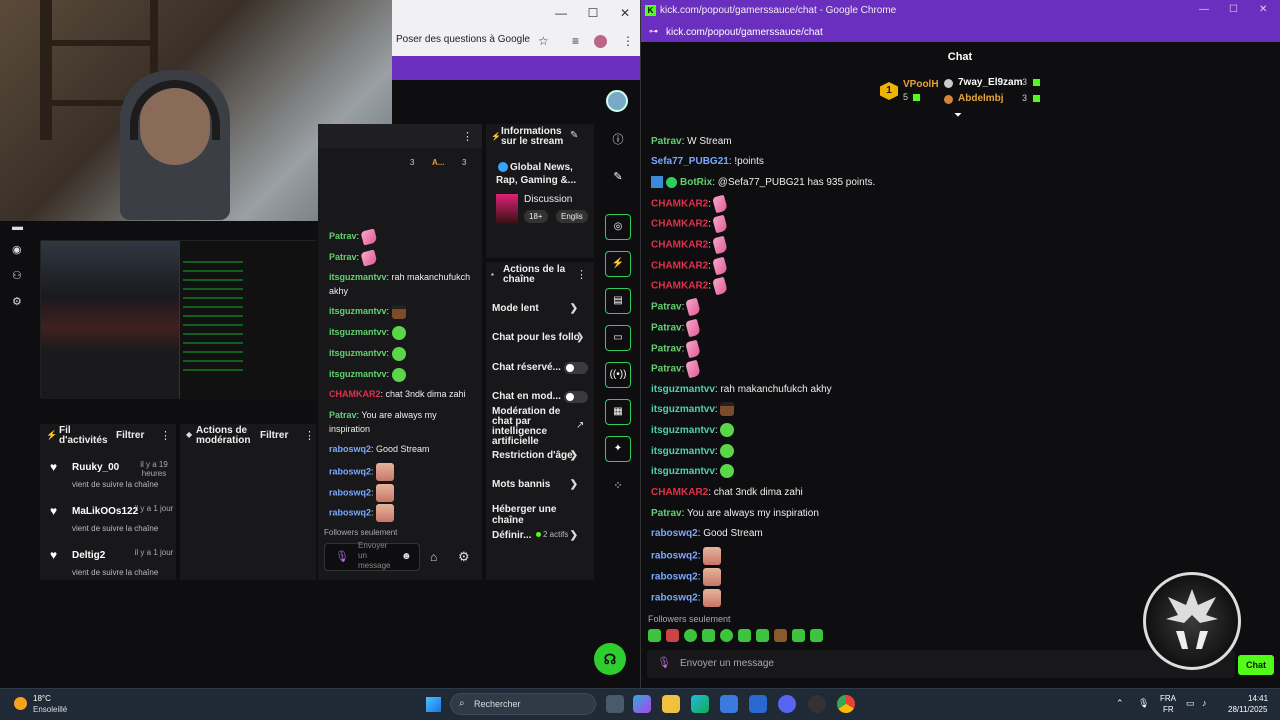  I want to click on close-button: ✕, so click(1263, 9).